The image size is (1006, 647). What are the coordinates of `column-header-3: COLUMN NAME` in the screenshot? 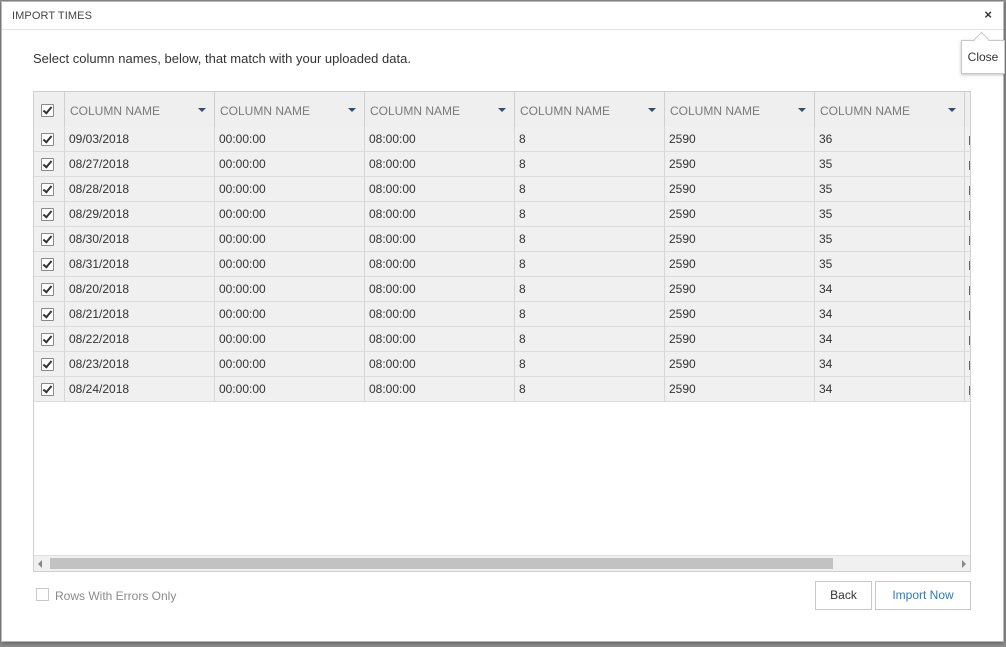 It's located at (440, 109).